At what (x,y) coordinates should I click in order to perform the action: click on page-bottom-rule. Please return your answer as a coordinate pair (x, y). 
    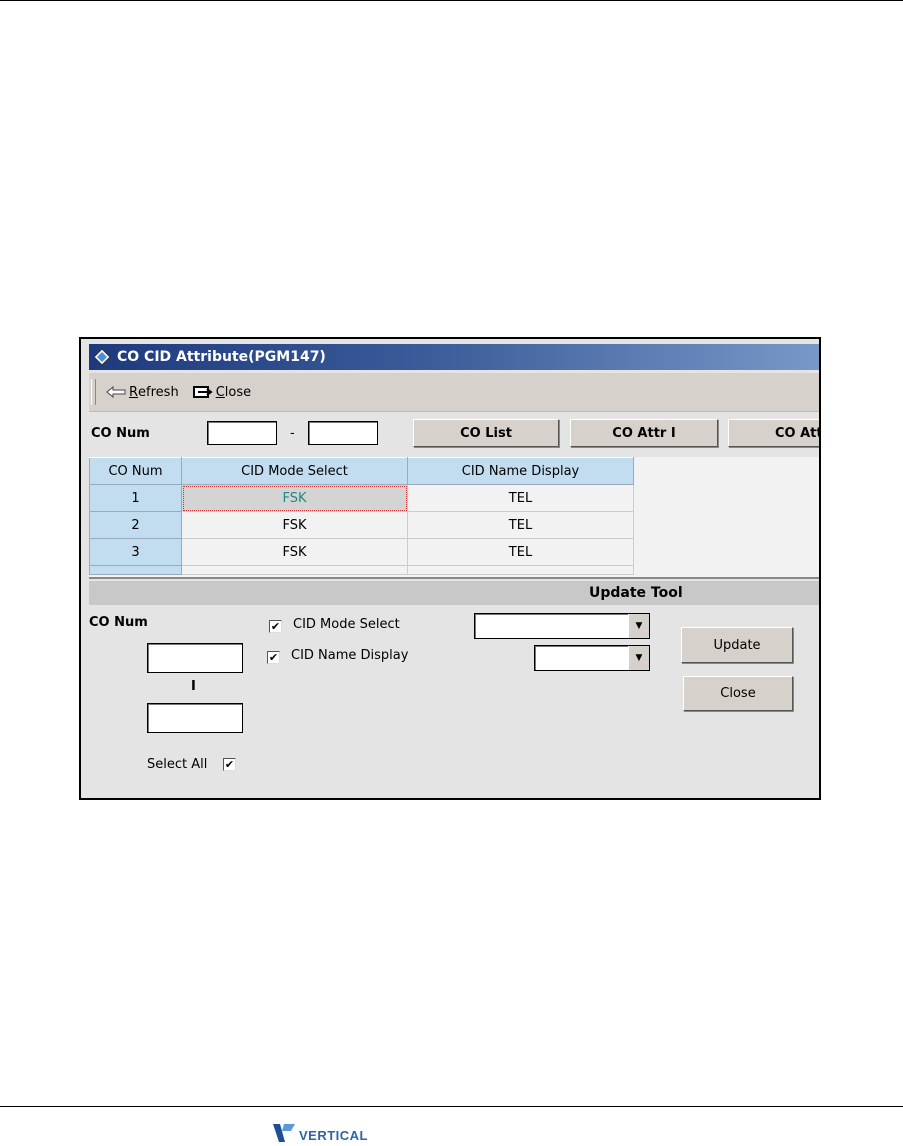
    Looking at the image, I should click on (451, 1106).